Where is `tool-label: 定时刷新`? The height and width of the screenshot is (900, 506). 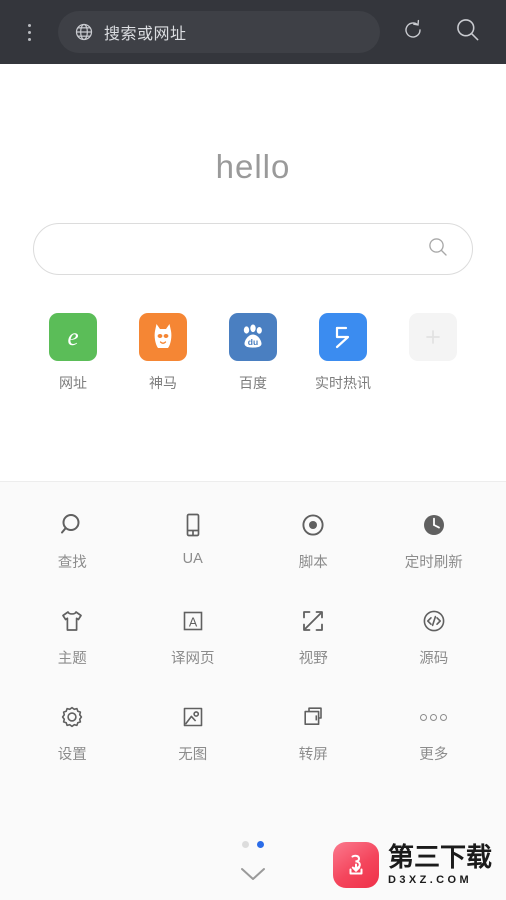
tool-label: 定时刷新 is located at coordinates (433, 563).